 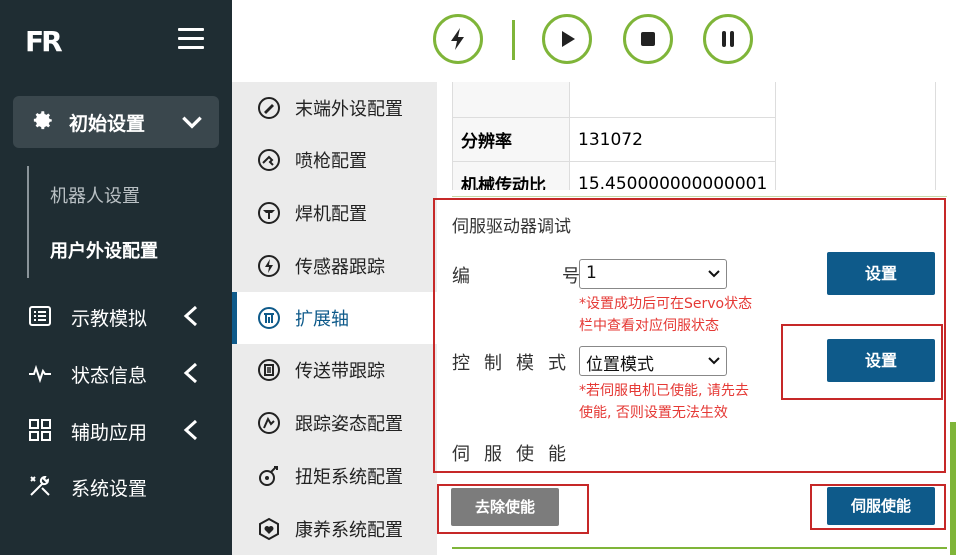 I want to click on sensor-icon, so click(x=269, y=266).